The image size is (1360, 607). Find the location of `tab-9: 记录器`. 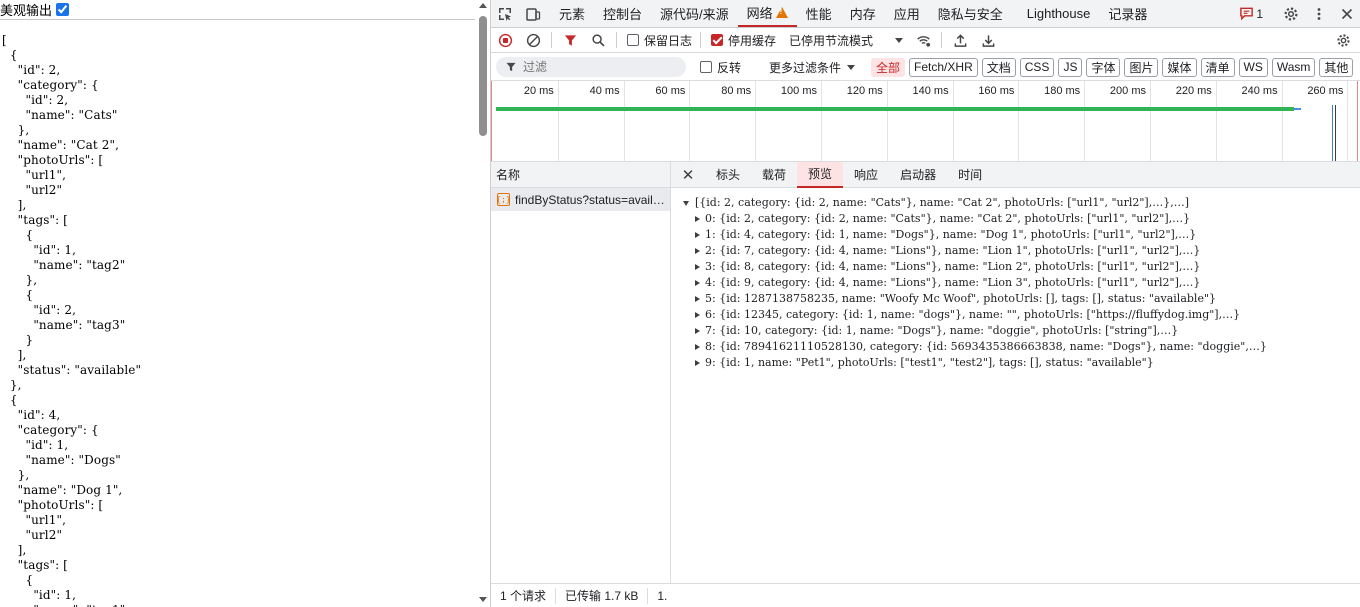

tab-9: 记录器 is located at coordinates (1127, 13).